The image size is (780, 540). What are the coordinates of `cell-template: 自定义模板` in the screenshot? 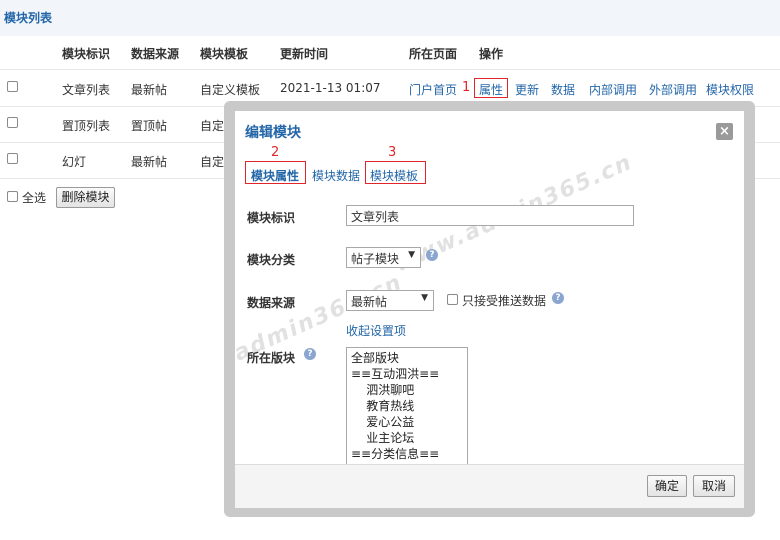 It's located at (230, 90).